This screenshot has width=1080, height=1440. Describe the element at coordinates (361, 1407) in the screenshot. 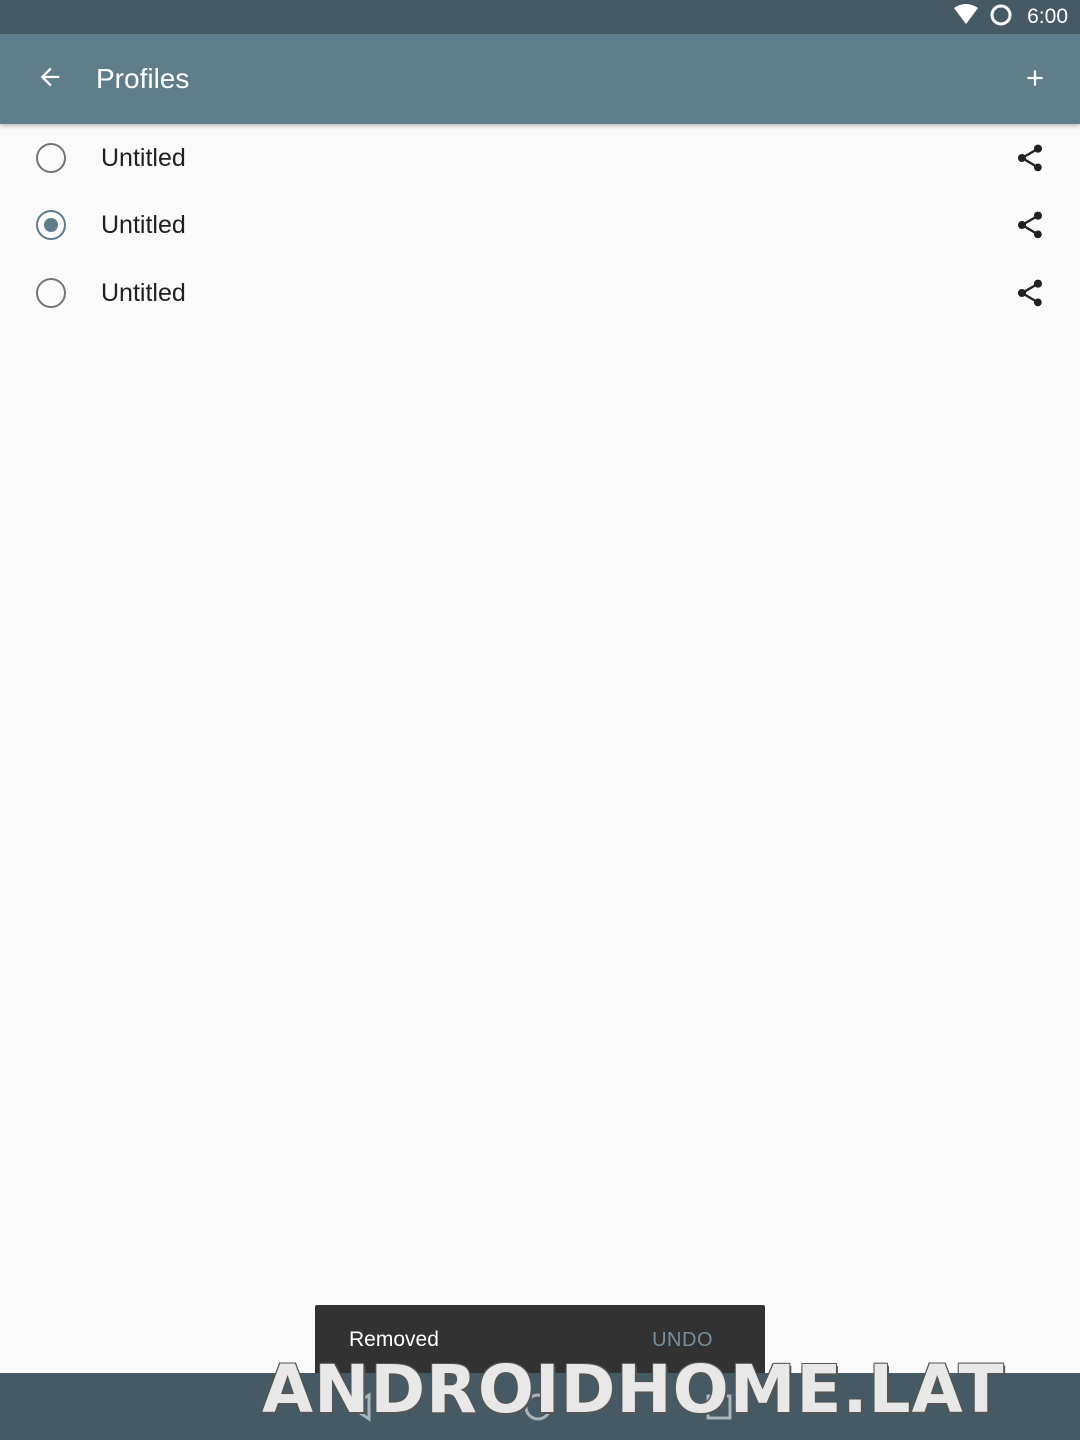

I see `back-triangle-icon` at that location.